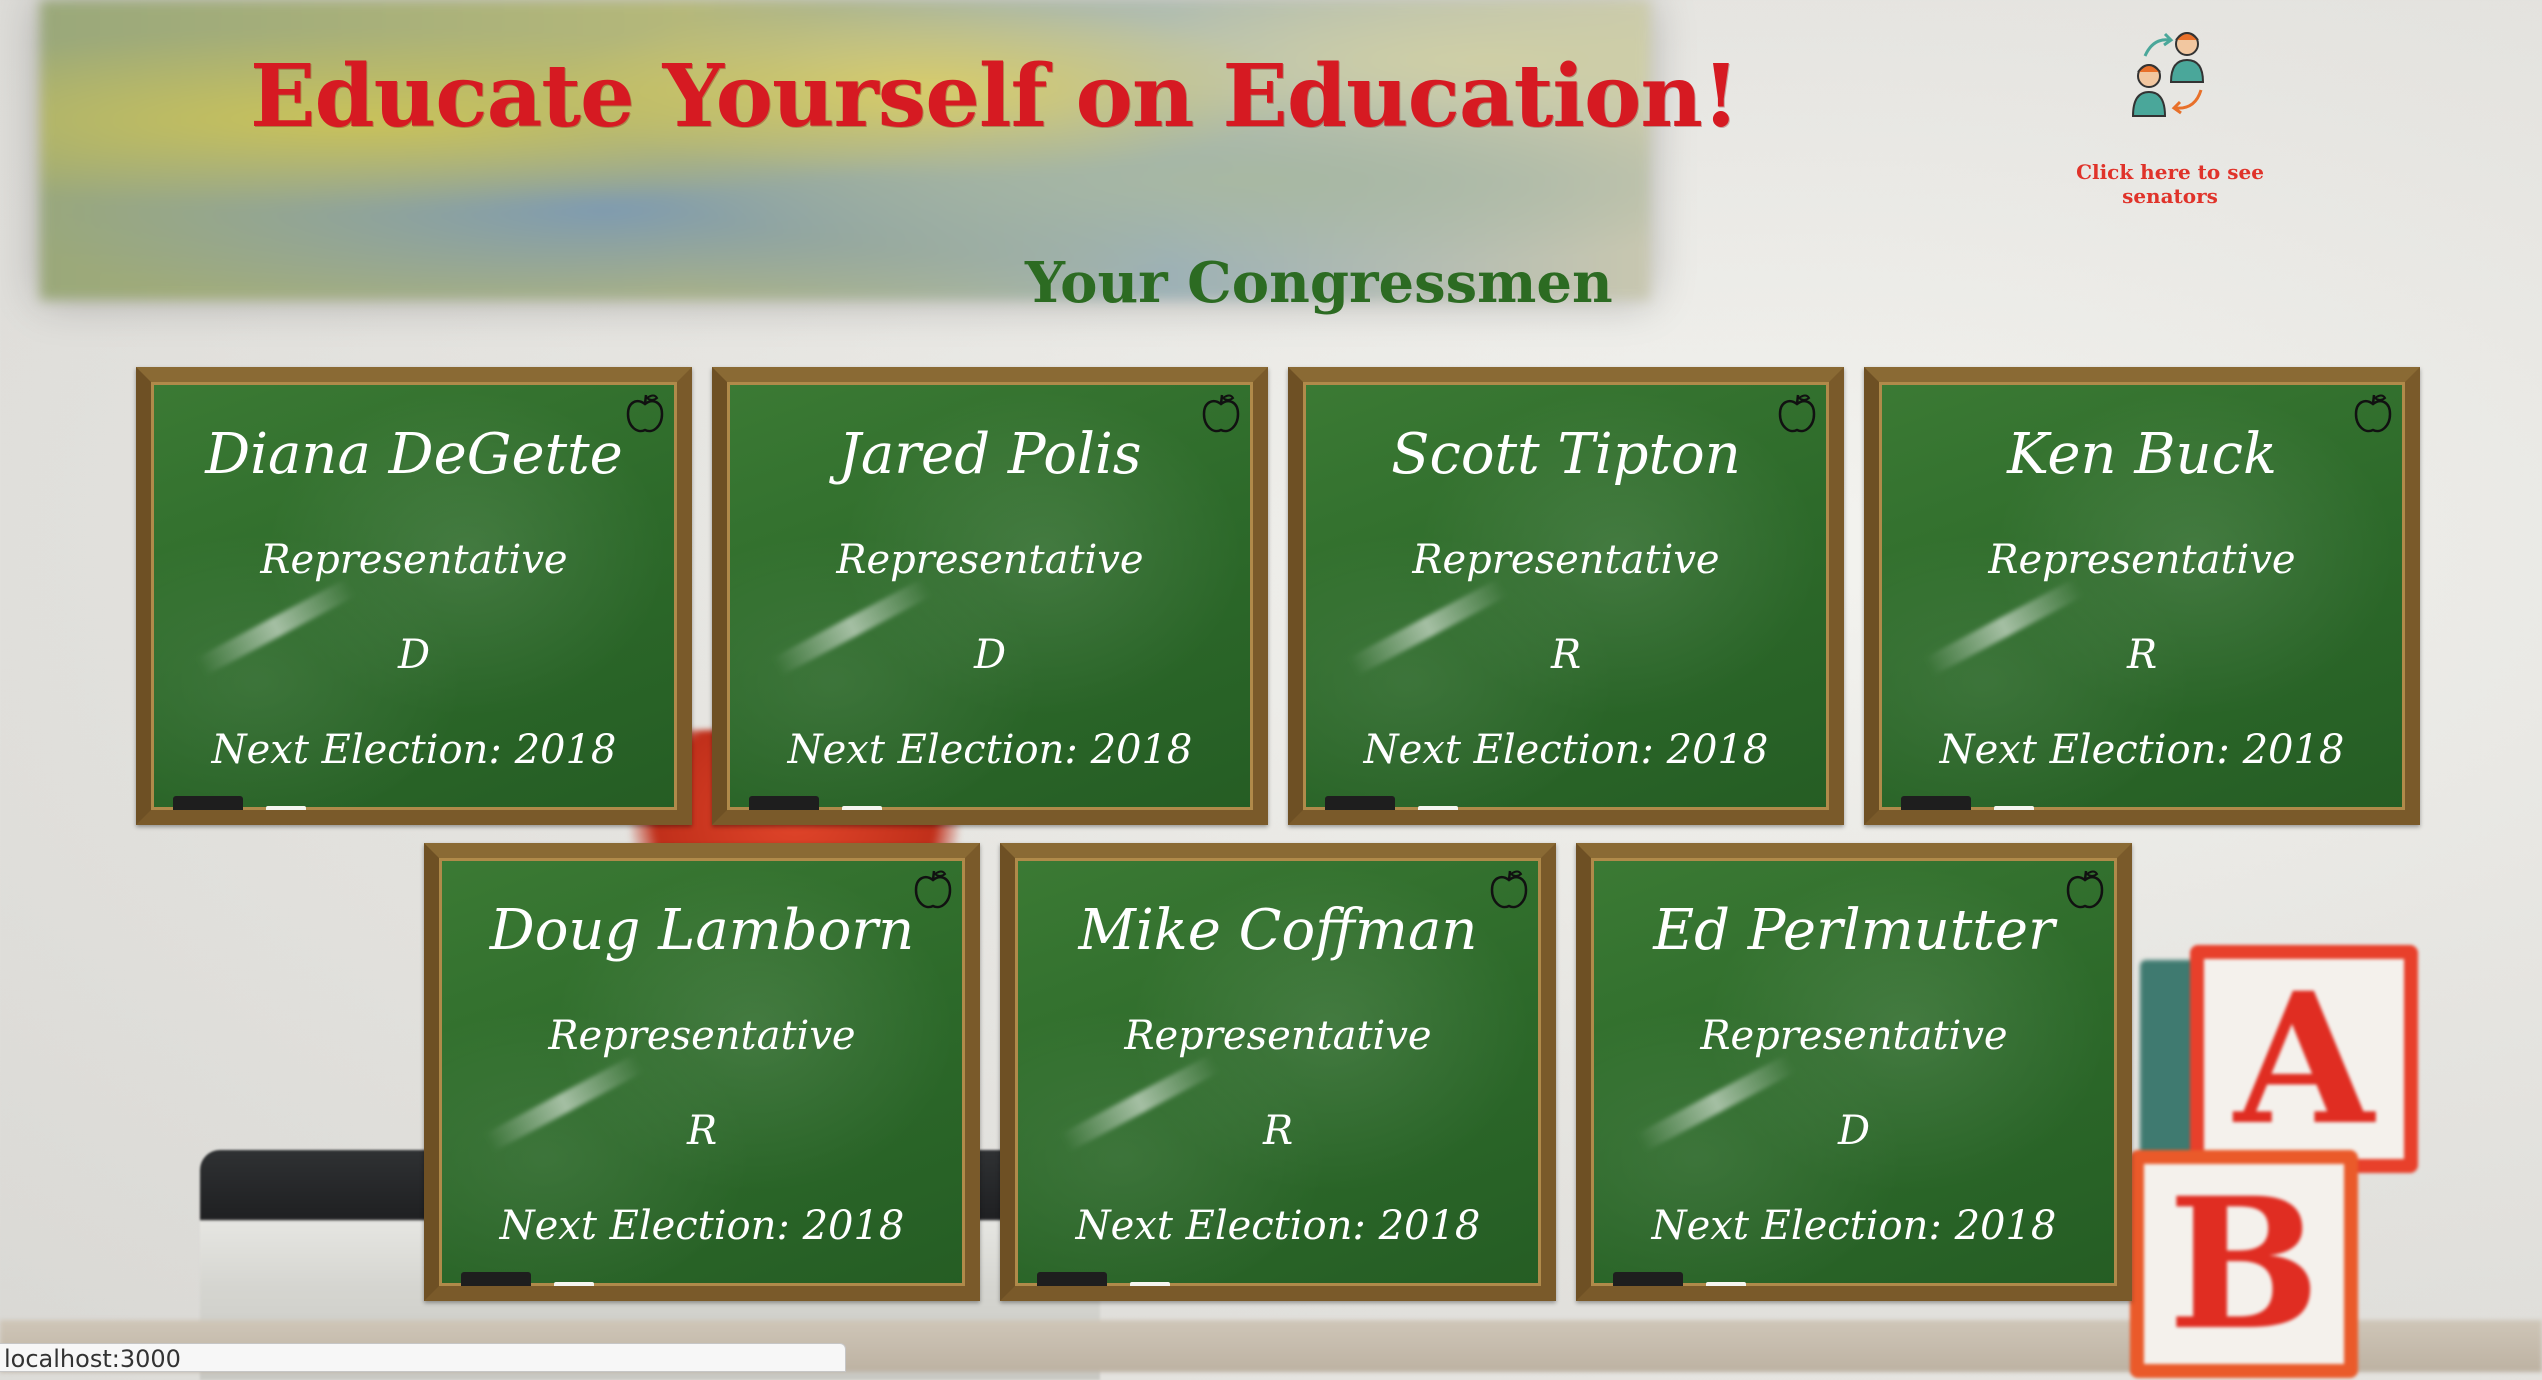 This screenshot has height=1380, width=2542. Describe the element at coordinates (2244, 1264) in the screenshot. I see `abc-block-b: B` at that location.